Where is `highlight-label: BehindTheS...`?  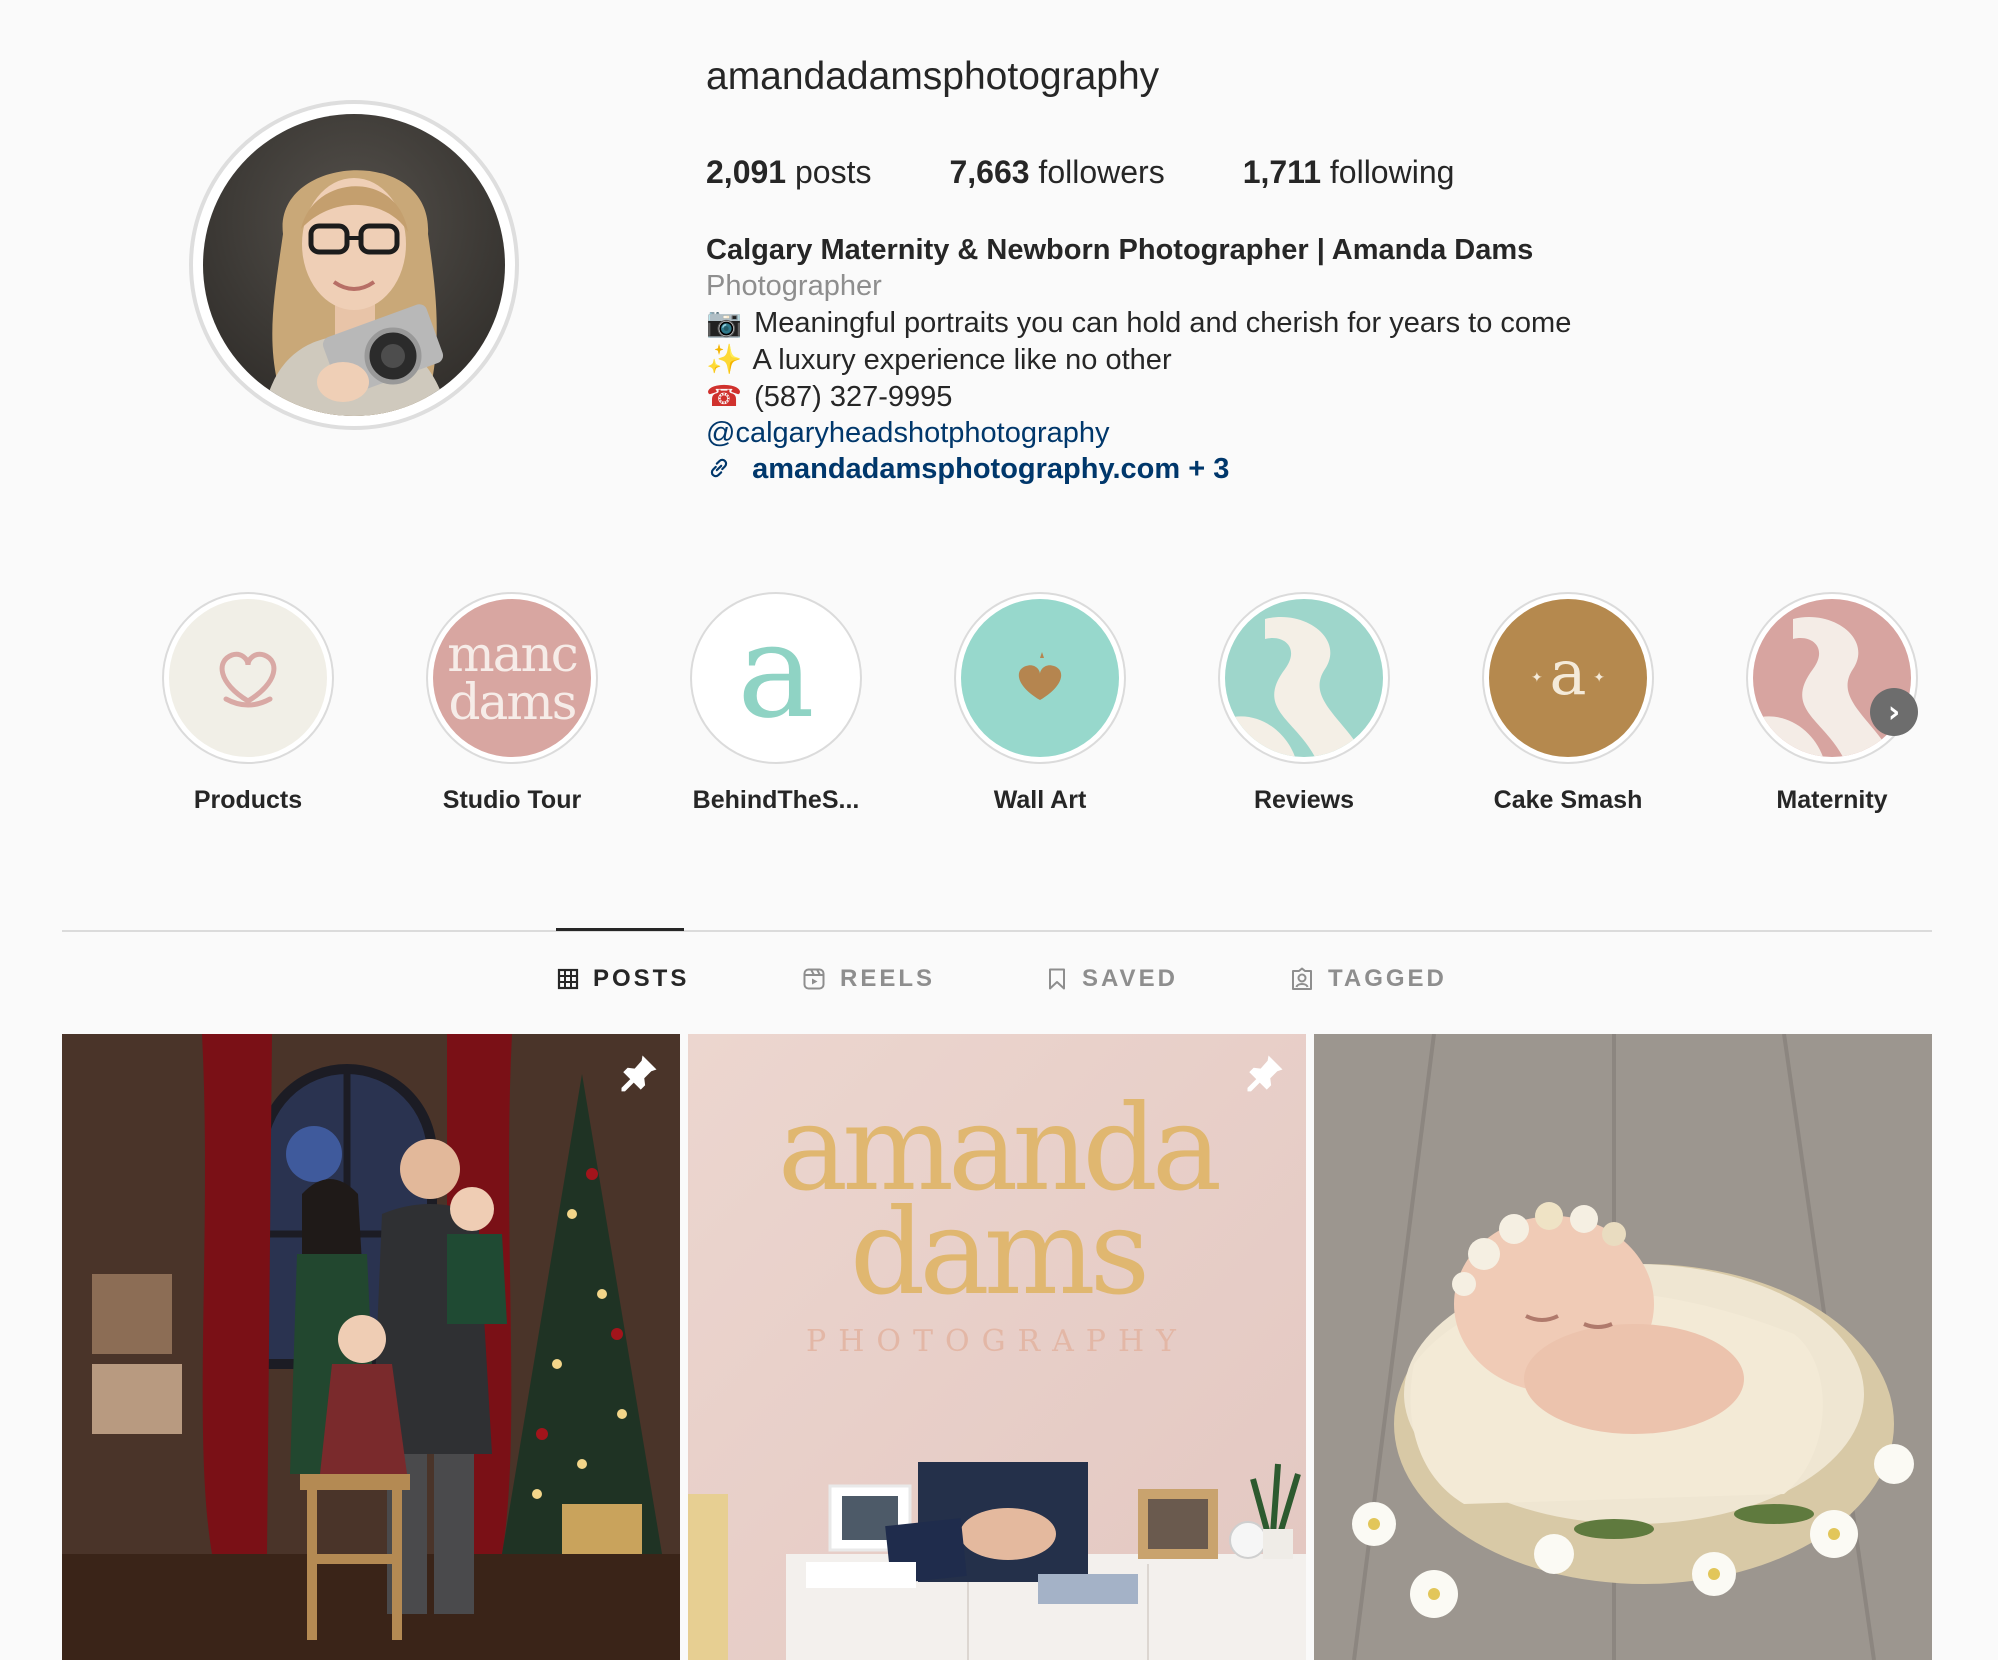
highlight-label: BehindTheS... is located at coordinates (776, 800).